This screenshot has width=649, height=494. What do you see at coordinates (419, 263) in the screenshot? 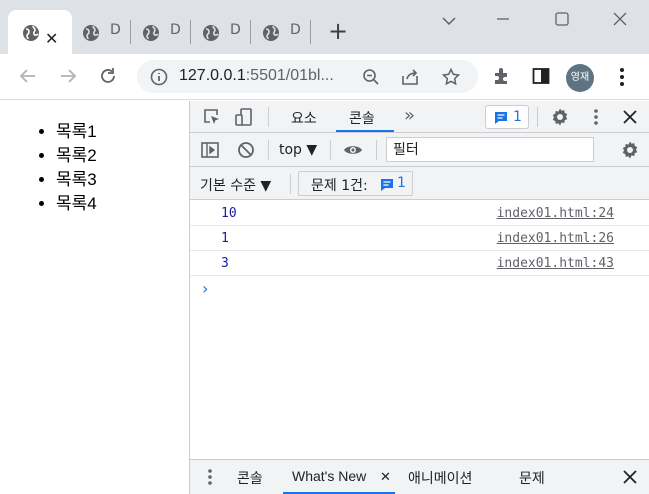
I see `console-message: 3 index01.html:43` at bounding box center [419, 263].